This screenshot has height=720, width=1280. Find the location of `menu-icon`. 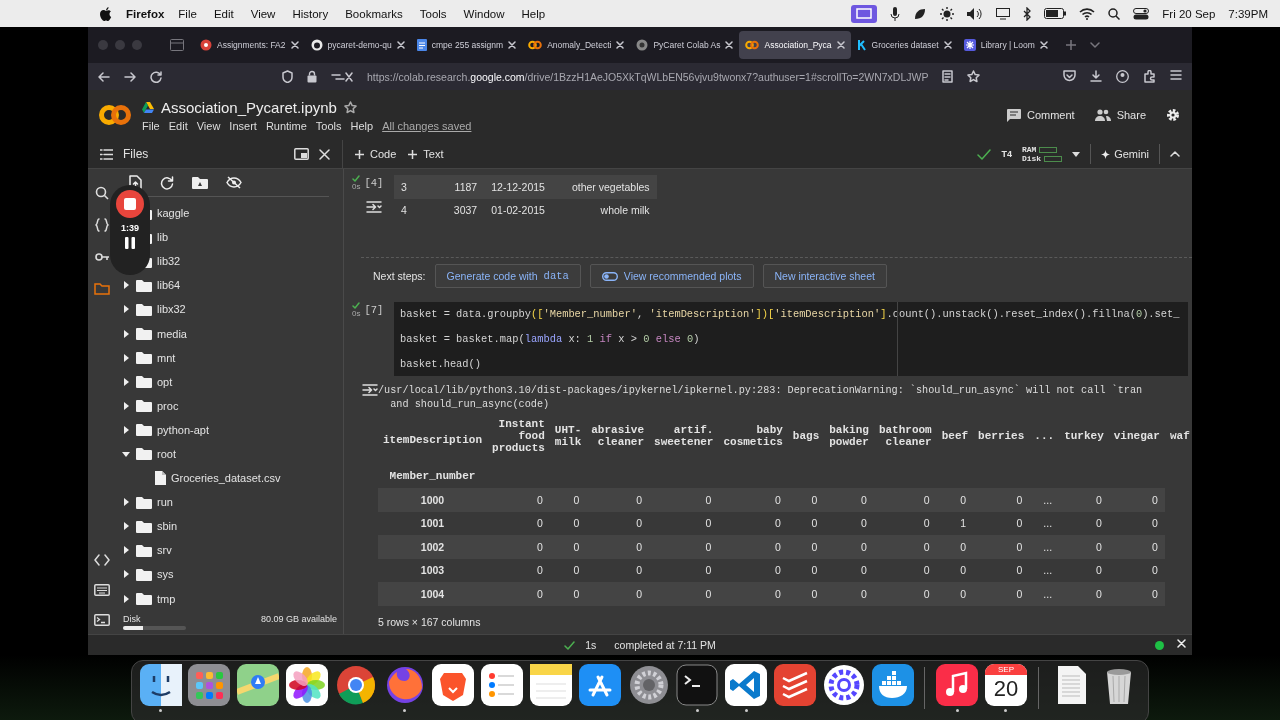

menu-icon is located at coordinates (1176, 75).